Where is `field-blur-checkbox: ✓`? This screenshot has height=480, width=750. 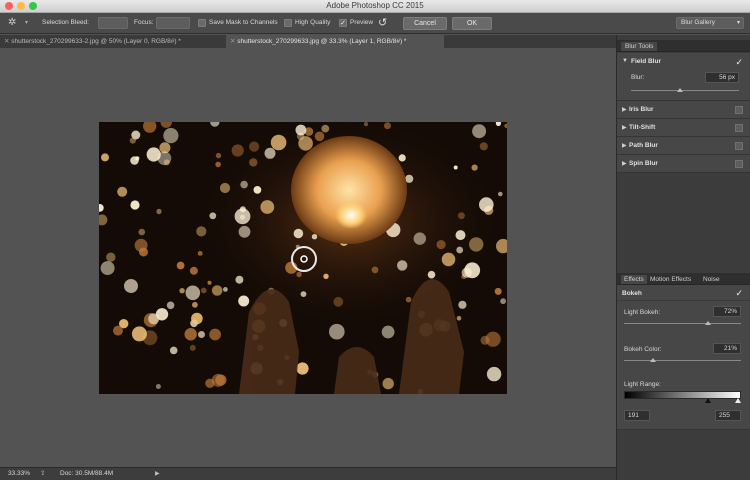 field-blur-checkbox: ✓ is located at coordinates (739, 62).